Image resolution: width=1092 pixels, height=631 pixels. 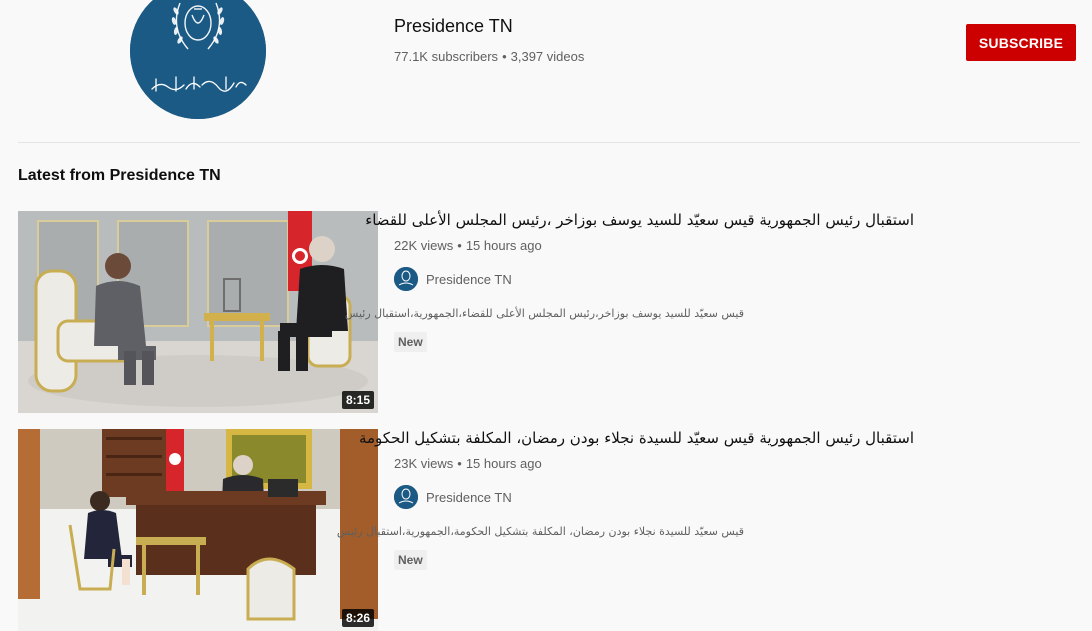 I want to click on header-divider, so click(x=549, y=142).